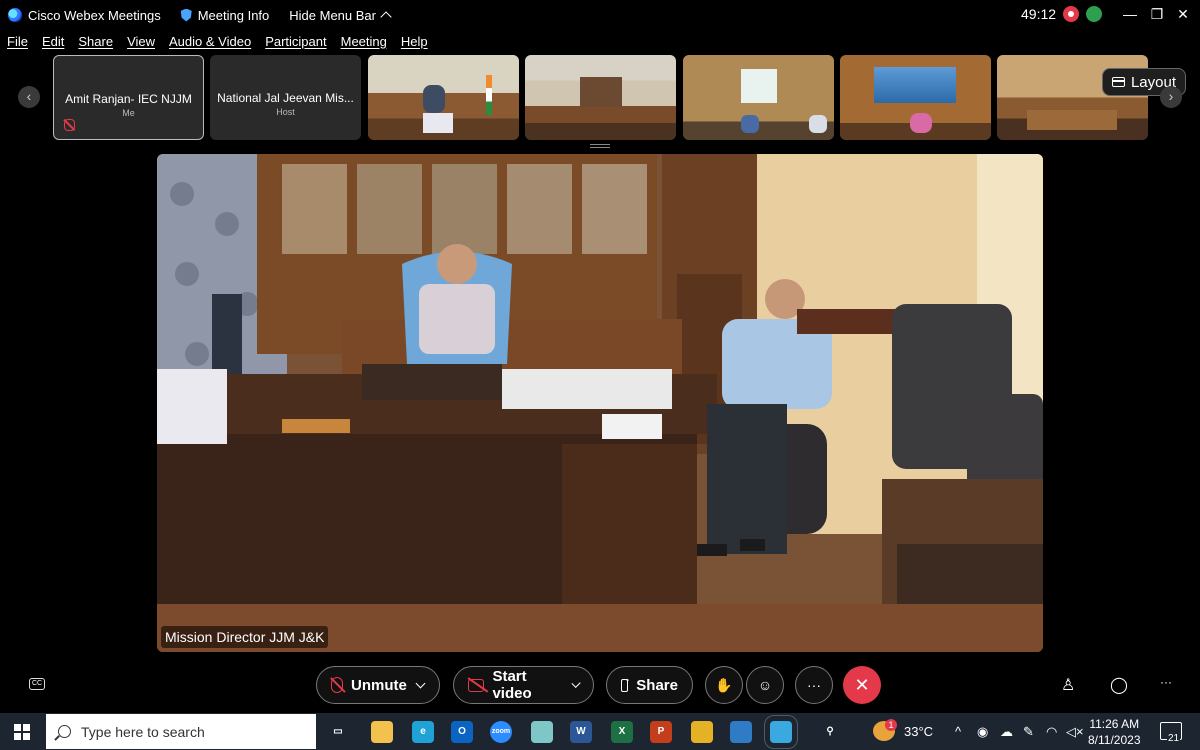 The height and width of the screenshot is (750, 1200). What do you see at coordinates (69, 125) in the screenshot?
I see `mic-muted-icon` at bounding box center [69, 125].